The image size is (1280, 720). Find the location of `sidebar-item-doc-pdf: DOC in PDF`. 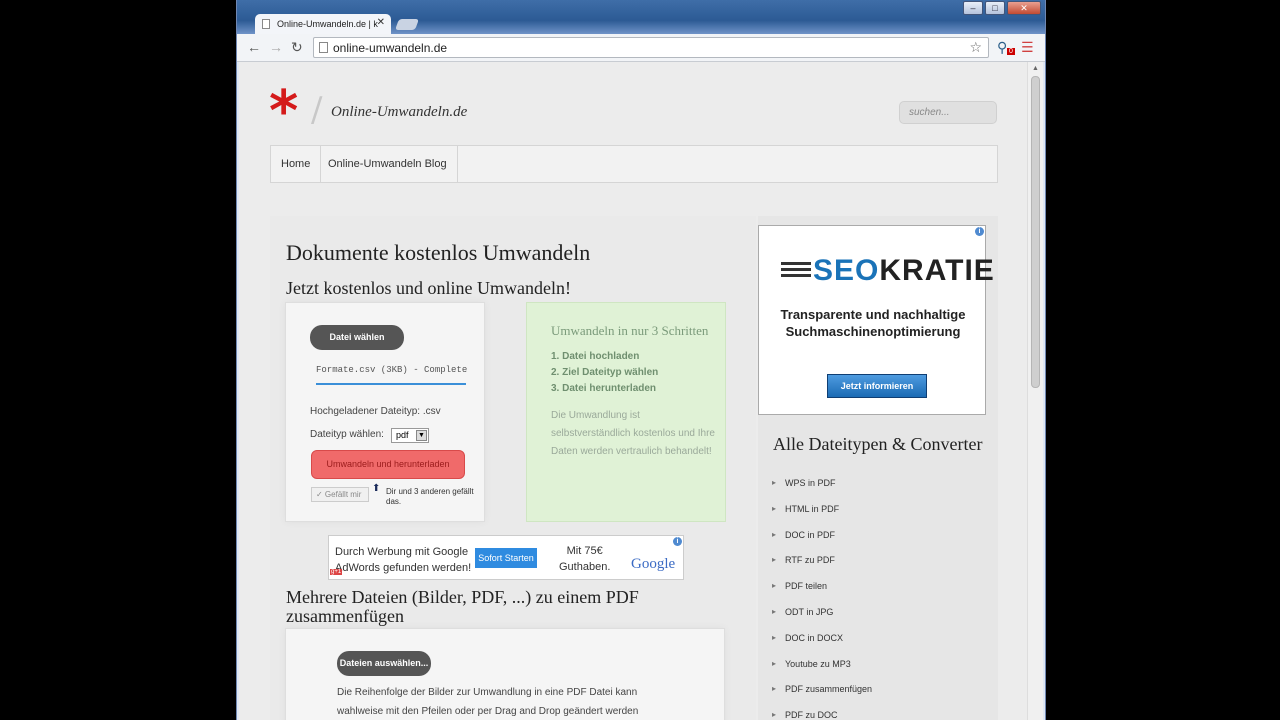

sidebar-item-doc-pdf: DOC in PDF is located at coordinates (803, 535).